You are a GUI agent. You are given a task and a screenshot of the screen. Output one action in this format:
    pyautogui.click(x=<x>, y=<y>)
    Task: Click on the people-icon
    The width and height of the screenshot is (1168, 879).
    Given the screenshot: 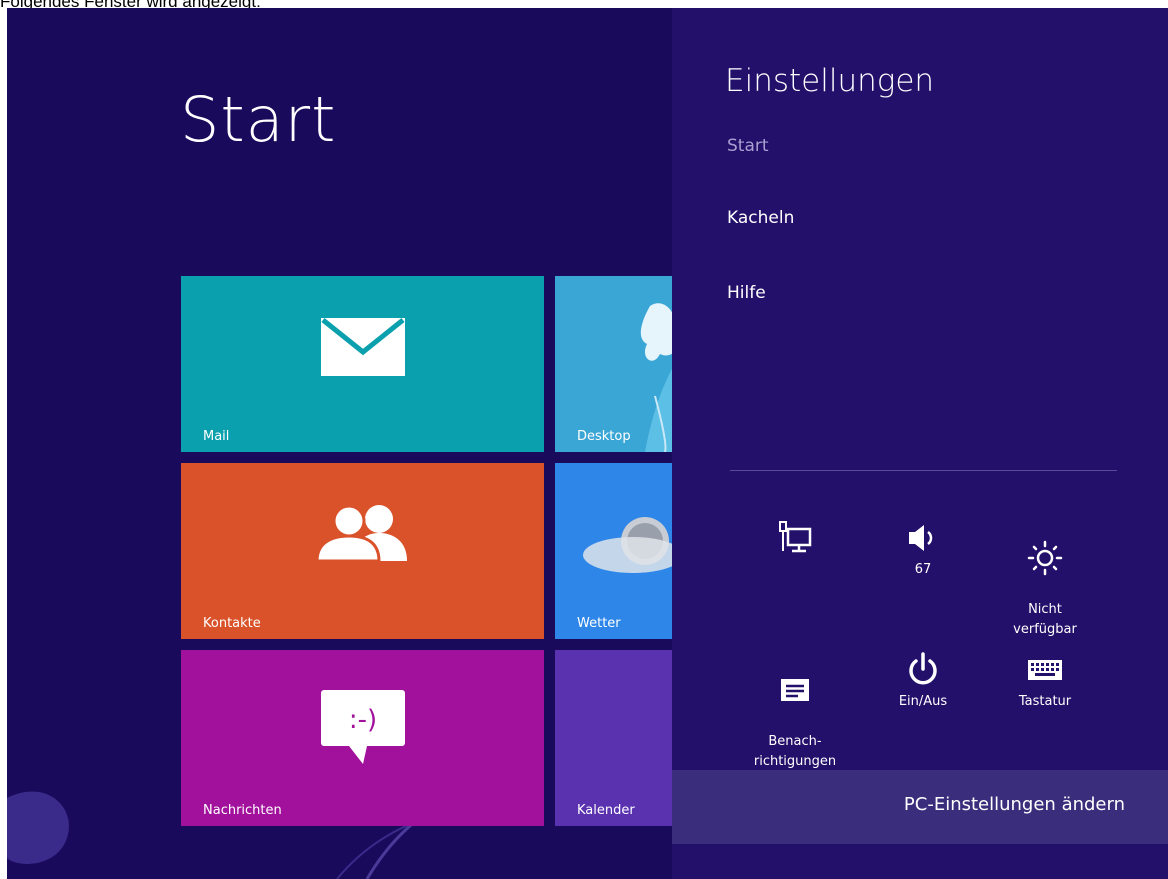 What is the action you would take?
    pyautogui.click(x=362, y=532)
    